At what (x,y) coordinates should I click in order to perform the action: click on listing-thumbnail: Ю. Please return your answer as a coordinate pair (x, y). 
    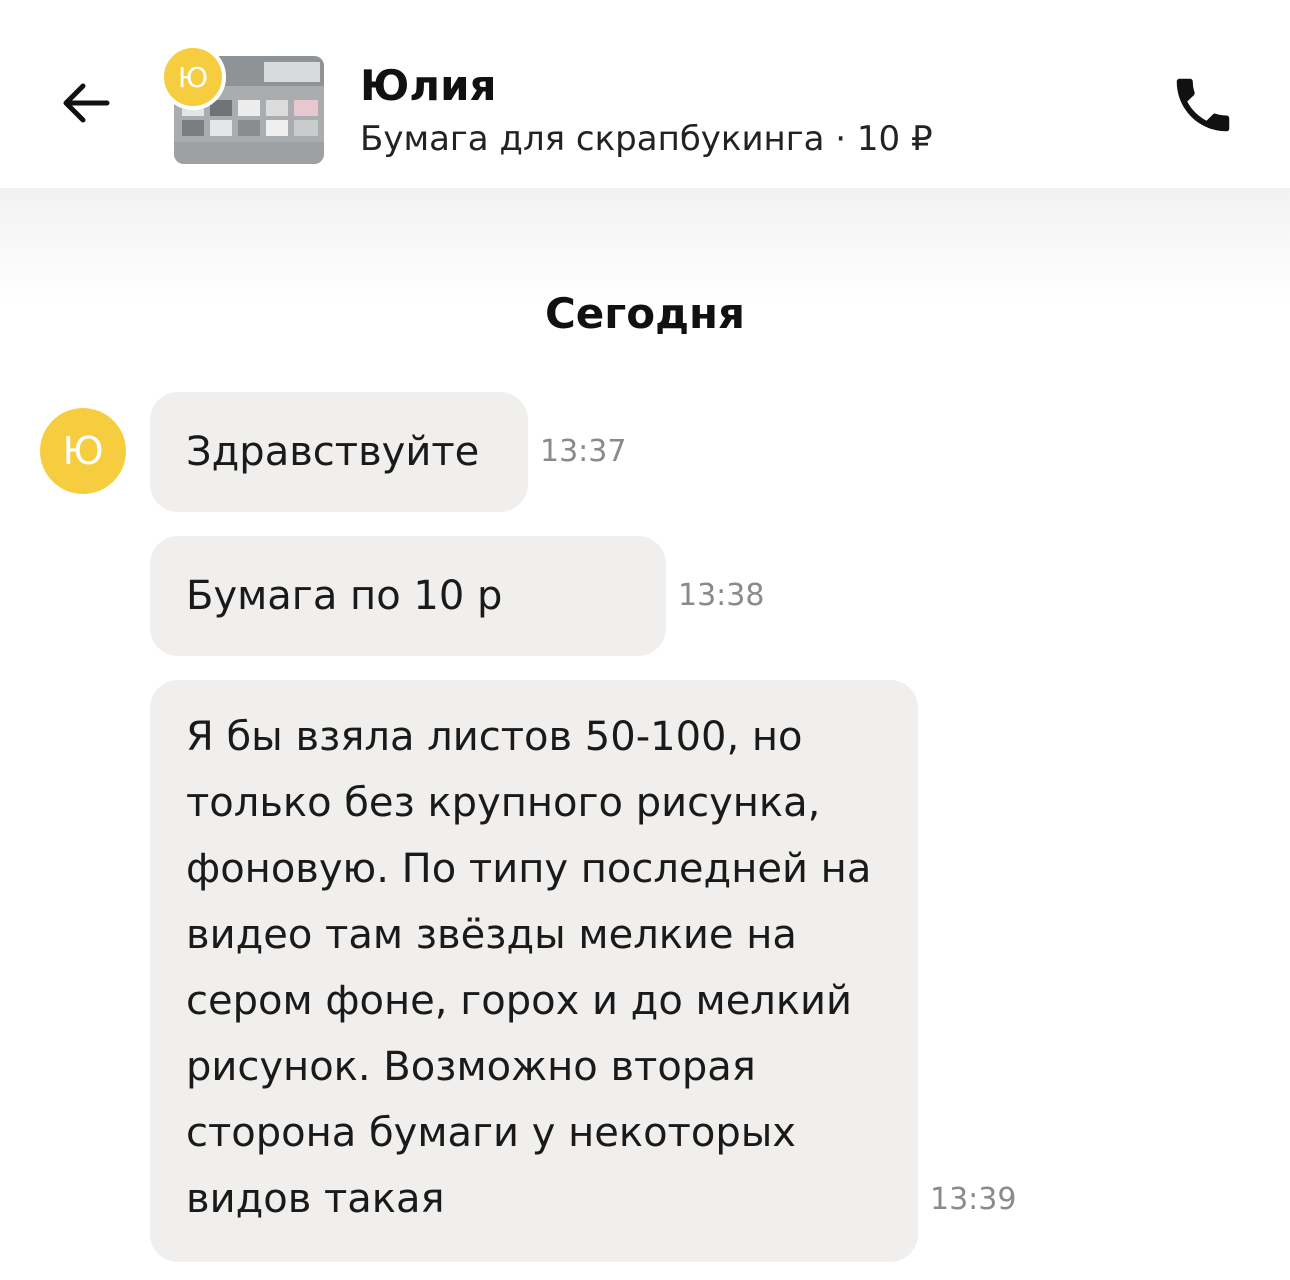
    Looking at the image, I should click on (245, 107).